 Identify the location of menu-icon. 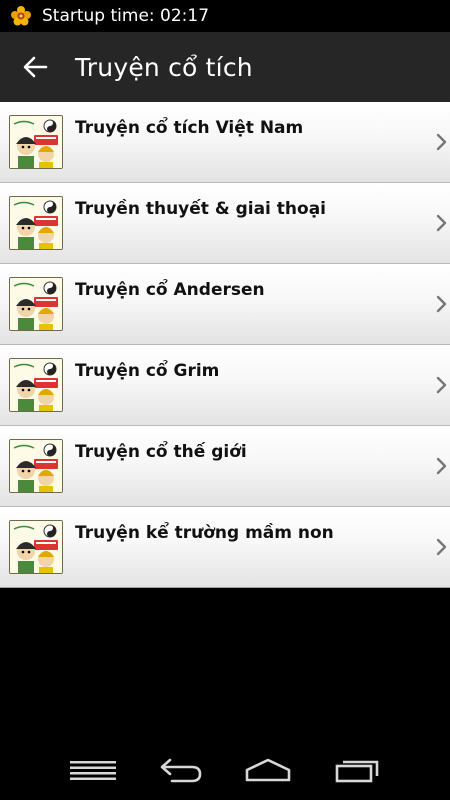
(93, 770).